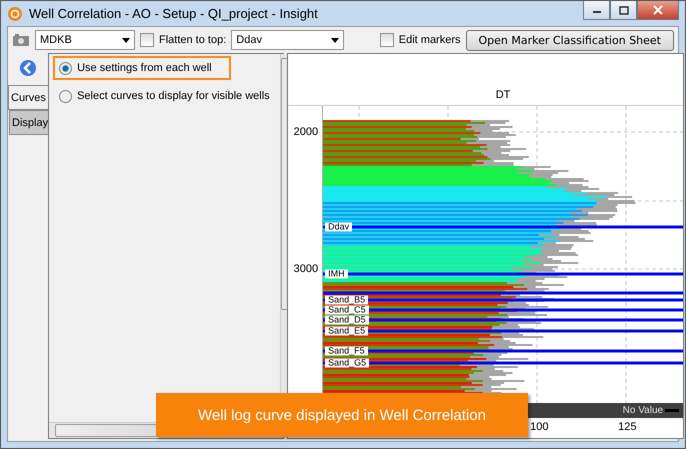 The height and width of the screenshot is (449, 686). What do you see at coordinates (627, 427) in the screenshot?
I see `scale-label: 125` at bounding box center [627, 427].